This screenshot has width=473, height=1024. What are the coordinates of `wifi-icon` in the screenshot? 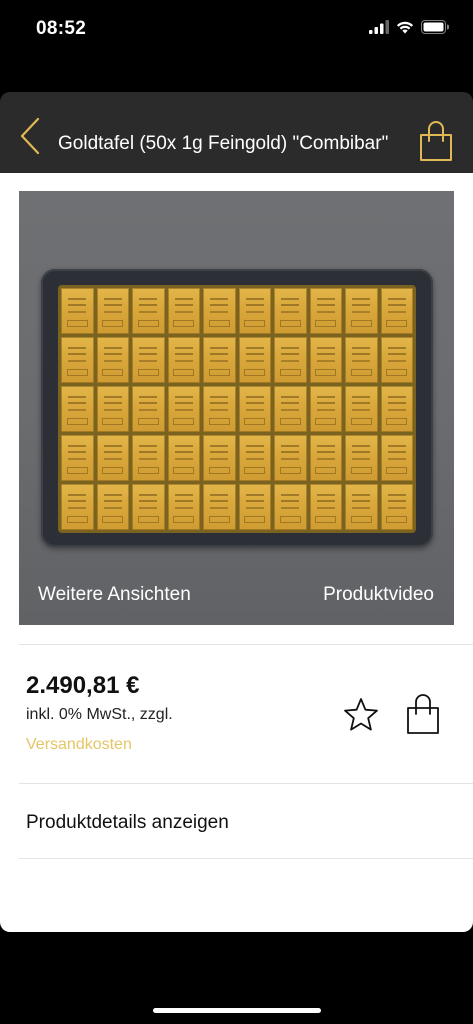 It's located at (405, 27).